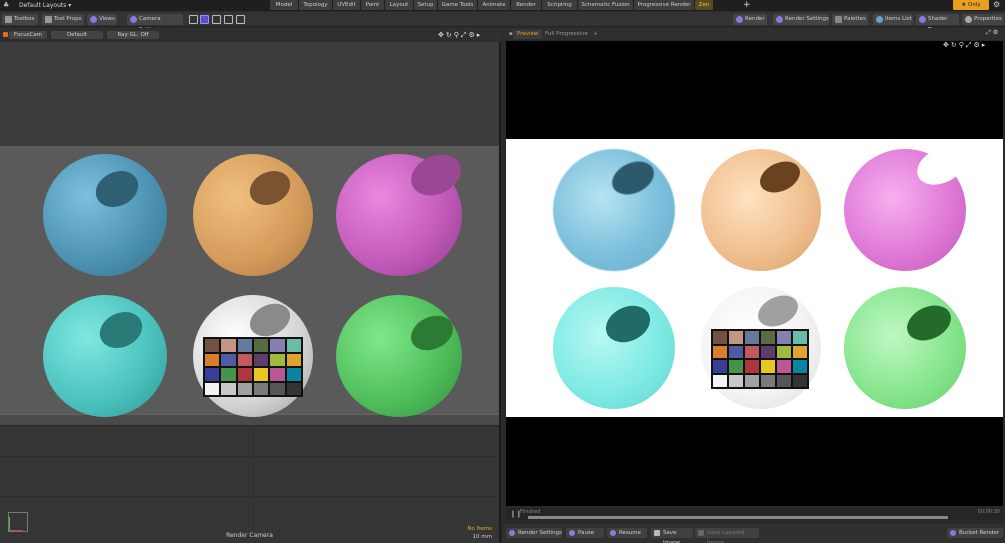 This screenshot has height=543, width=1005. I want to click on raygl-toggle: Ray GL: Off, so click(133, 35).